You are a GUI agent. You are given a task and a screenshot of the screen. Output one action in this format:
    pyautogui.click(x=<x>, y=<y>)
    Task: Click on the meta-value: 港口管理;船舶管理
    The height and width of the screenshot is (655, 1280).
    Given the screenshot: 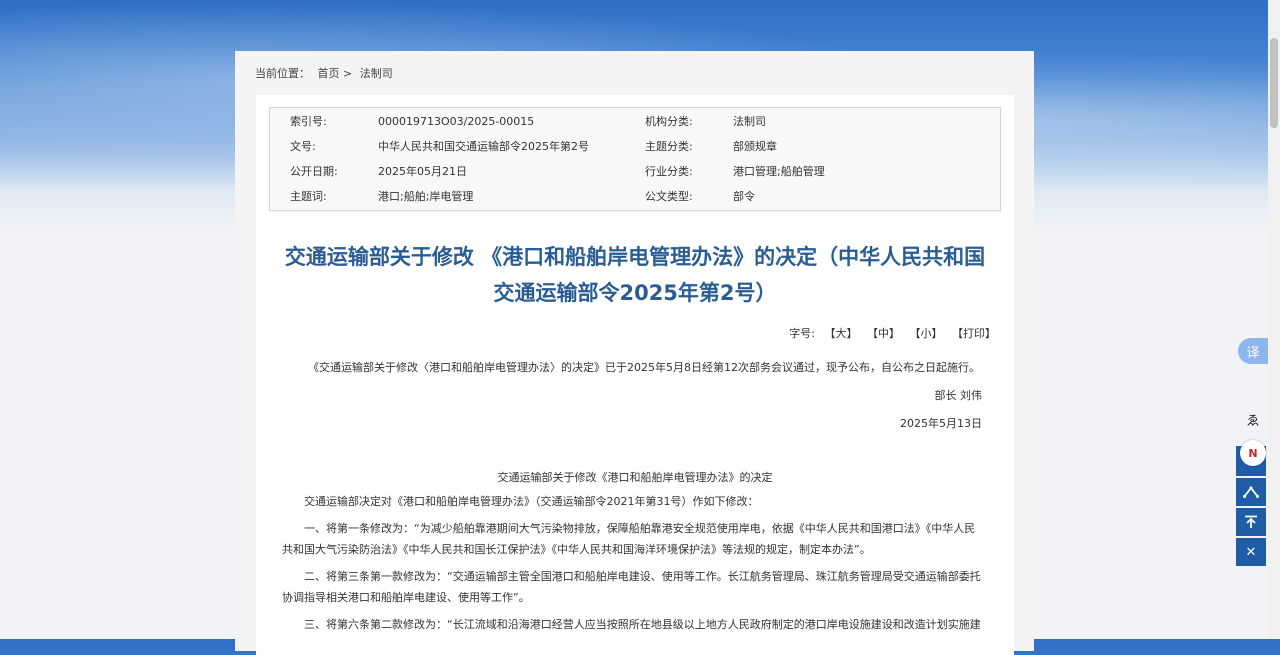 What is the action you would take?
    pyautogui.click(x=779, y=171)
    